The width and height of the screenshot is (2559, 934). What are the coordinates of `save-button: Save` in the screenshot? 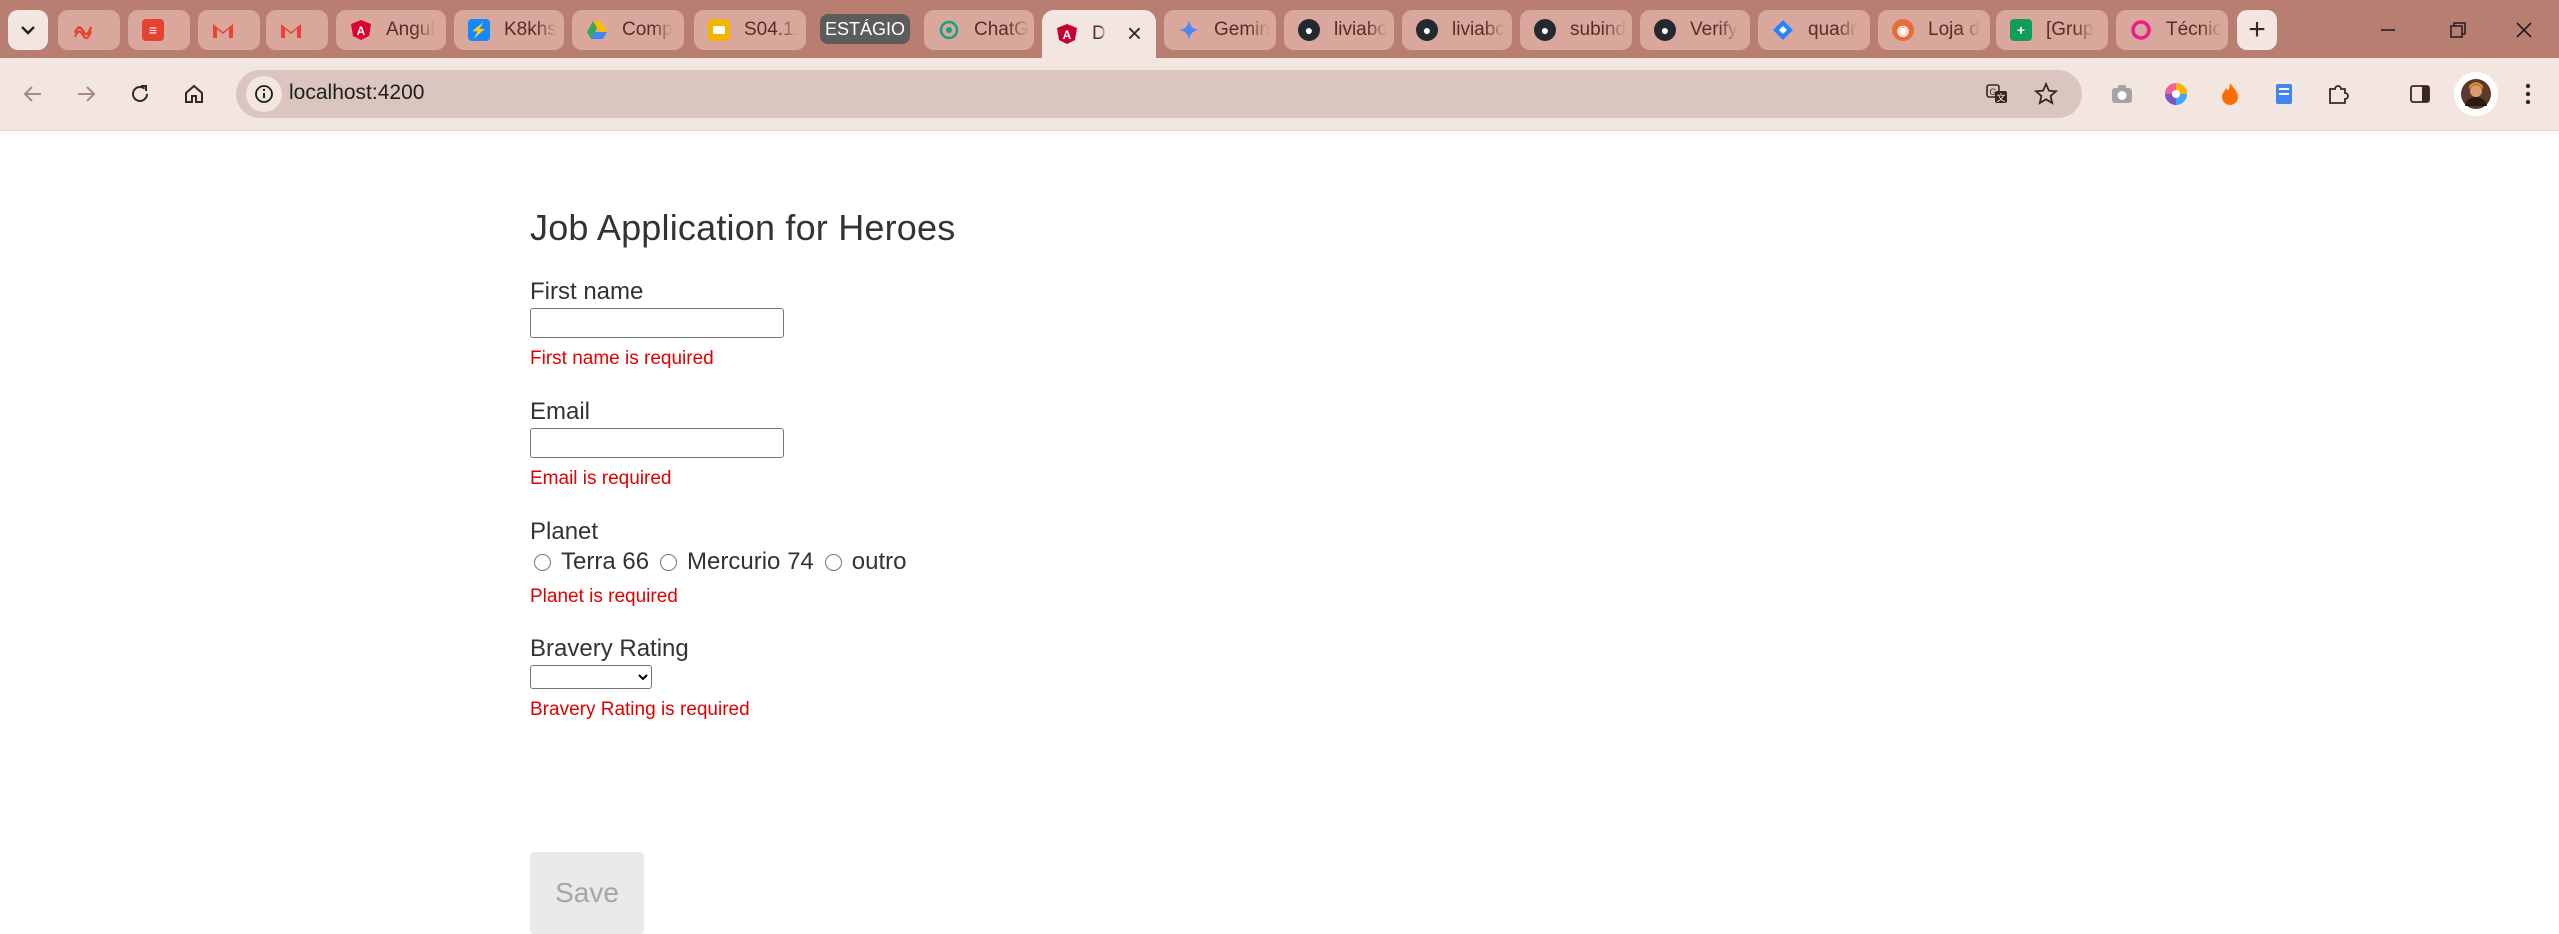 It's located at (587, 893).